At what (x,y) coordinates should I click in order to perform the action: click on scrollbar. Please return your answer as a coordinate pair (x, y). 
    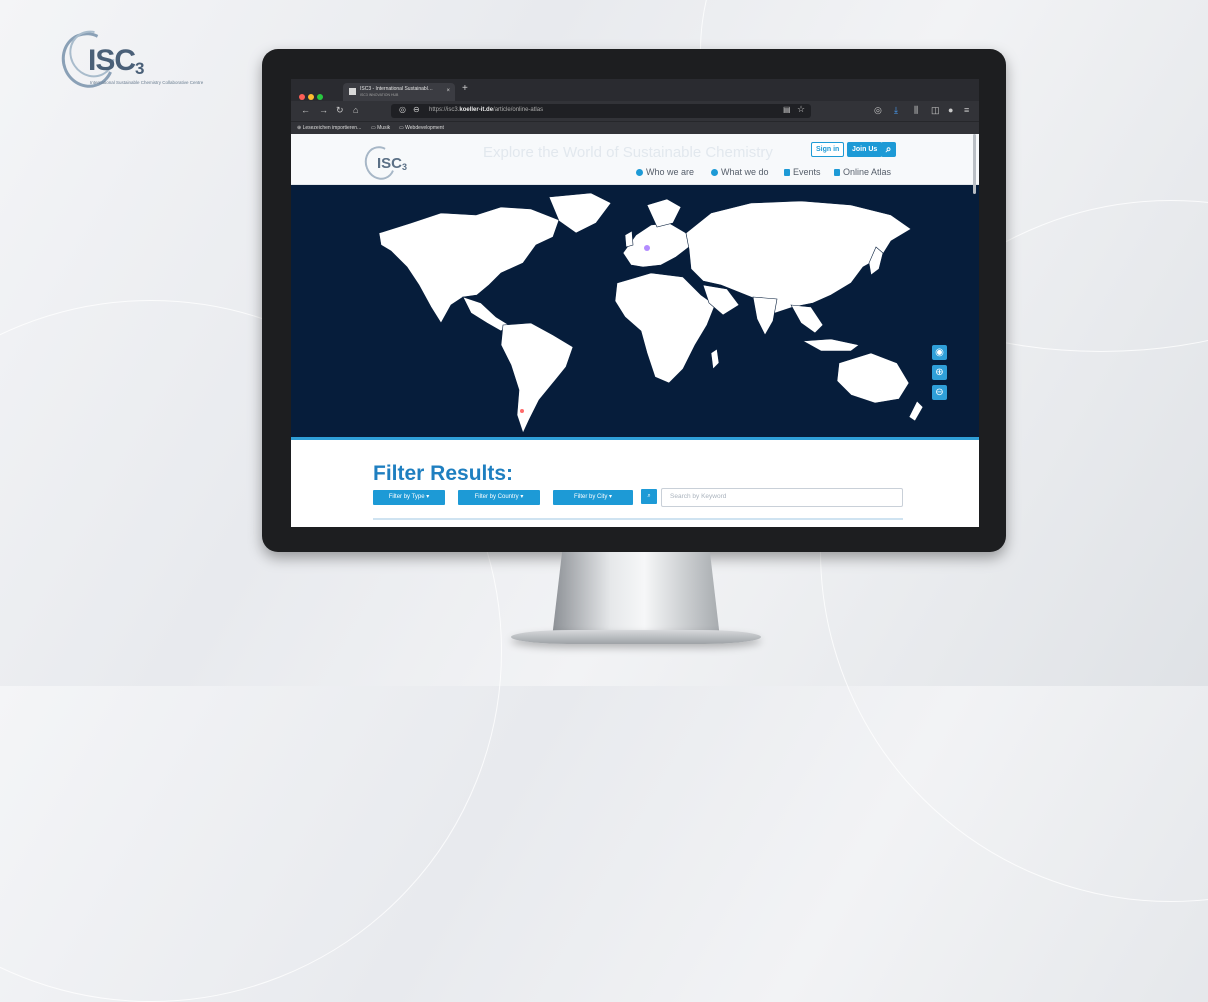
    Looking at the image, I should click on (974, 164).